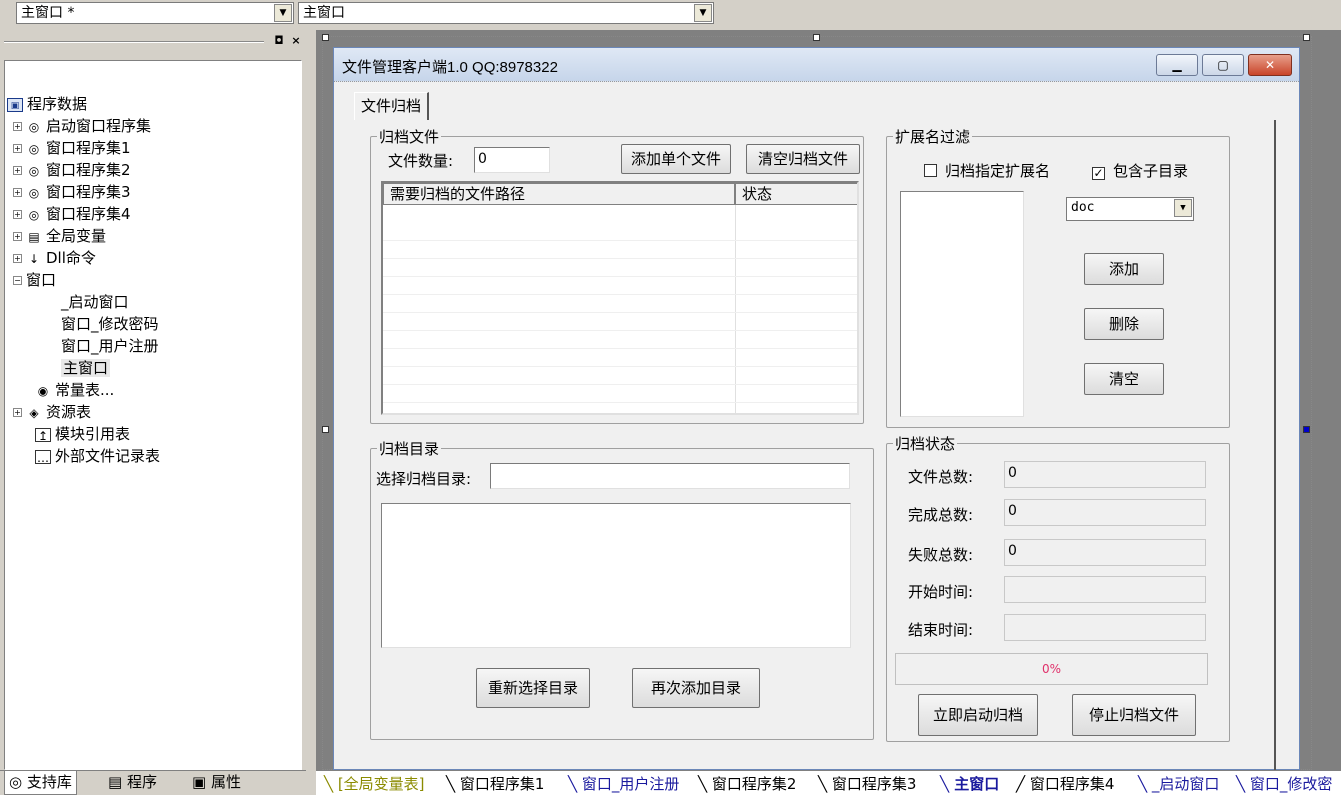  What do you see at coordinates (1105, 627) in the screenshot?
I see `end-time-field` at bounding box center [1105, 627].